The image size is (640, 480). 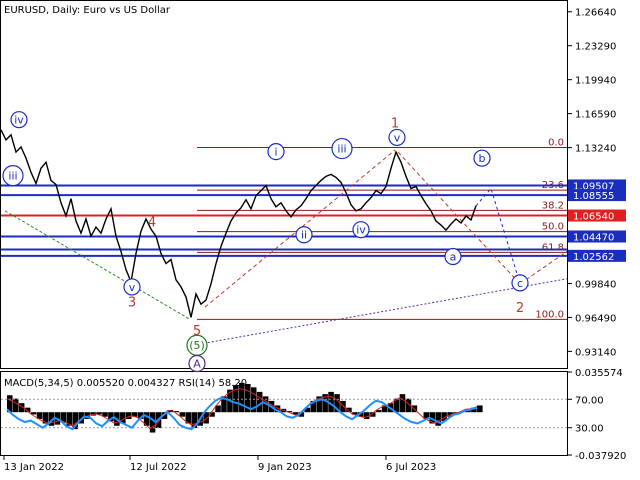 I want to click on fib-level-label: 100.0, so click(x=549, y=314).